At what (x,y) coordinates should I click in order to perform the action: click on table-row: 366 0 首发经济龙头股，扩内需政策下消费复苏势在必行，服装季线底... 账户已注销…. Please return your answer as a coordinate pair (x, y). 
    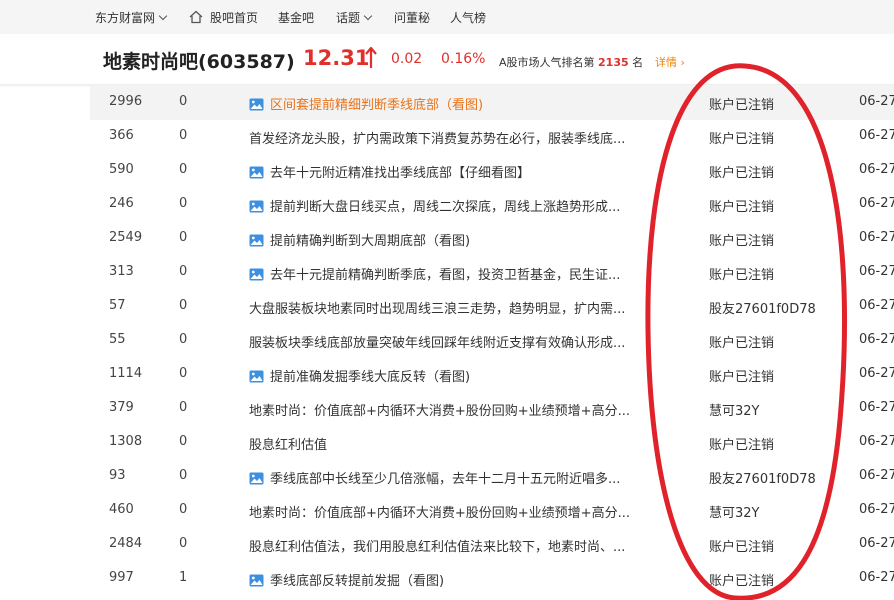
    Looking at the image, I should click on (492, 137).